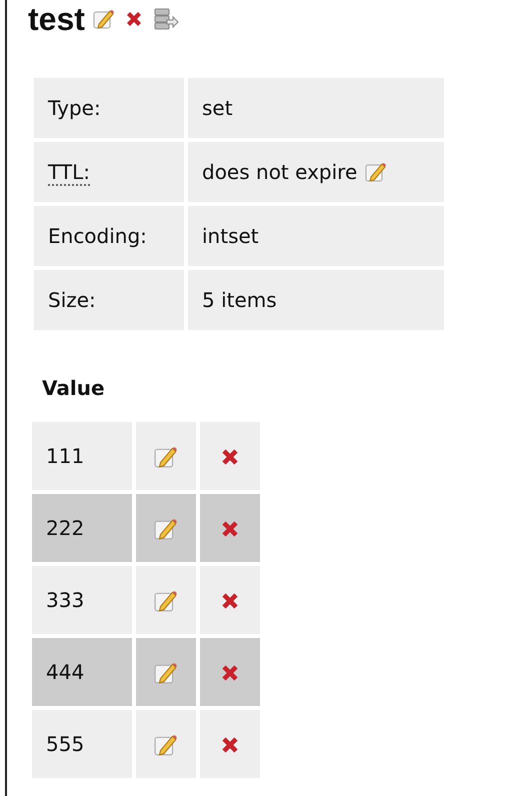  What do you see at coordinates (82, 456) in the screenshot?
I see `table-cell: 111` at bounding box center [82, 456].